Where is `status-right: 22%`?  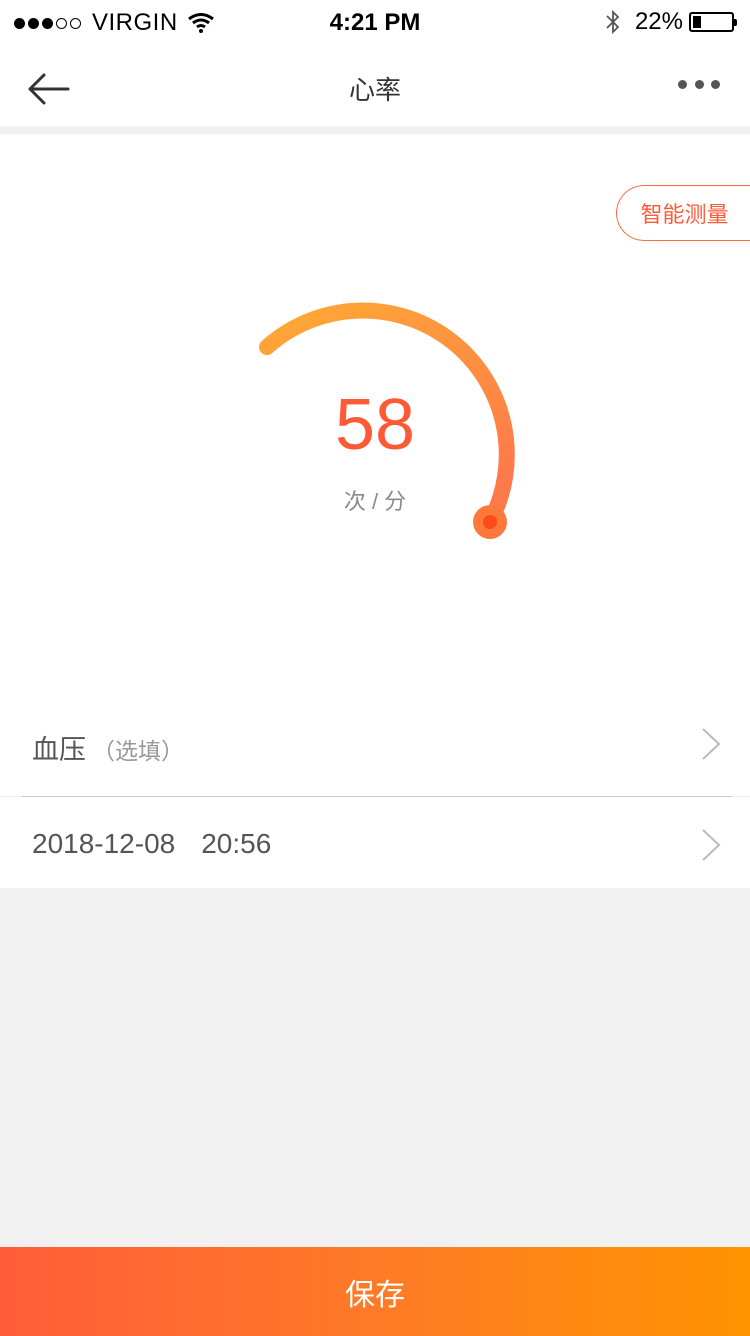 status-right: 22% is located at coordinates (671, 22).